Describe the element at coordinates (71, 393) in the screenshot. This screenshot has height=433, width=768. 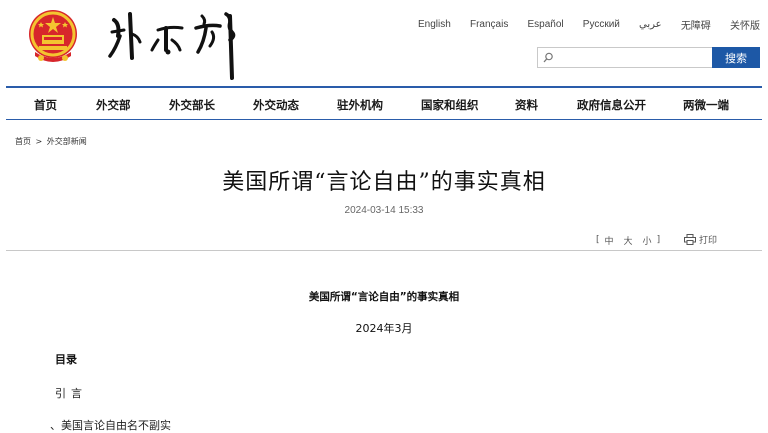
I see `toc-item-introduction: 引言` at that location.